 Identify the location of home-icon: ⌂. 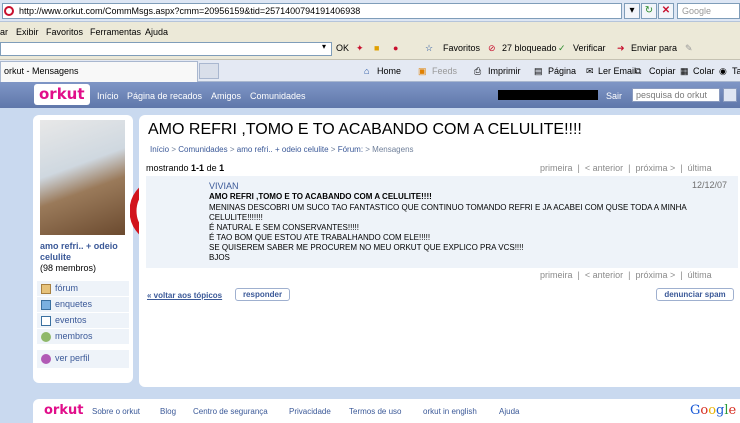
(367, 71).